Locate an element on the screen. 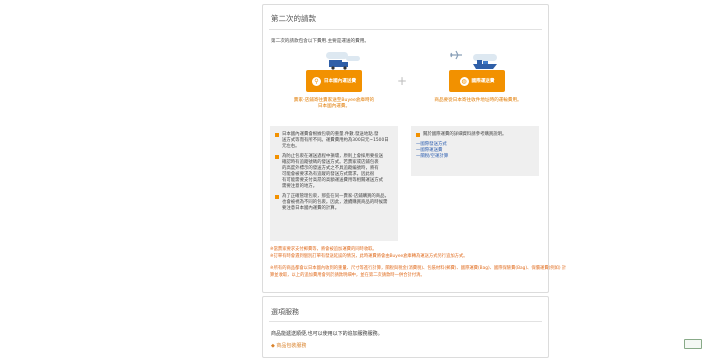 The width and height of the screenshot is (728, 358). international-shipping-badge: ◍ 國際運送費 is located at coordinates (477, 81).